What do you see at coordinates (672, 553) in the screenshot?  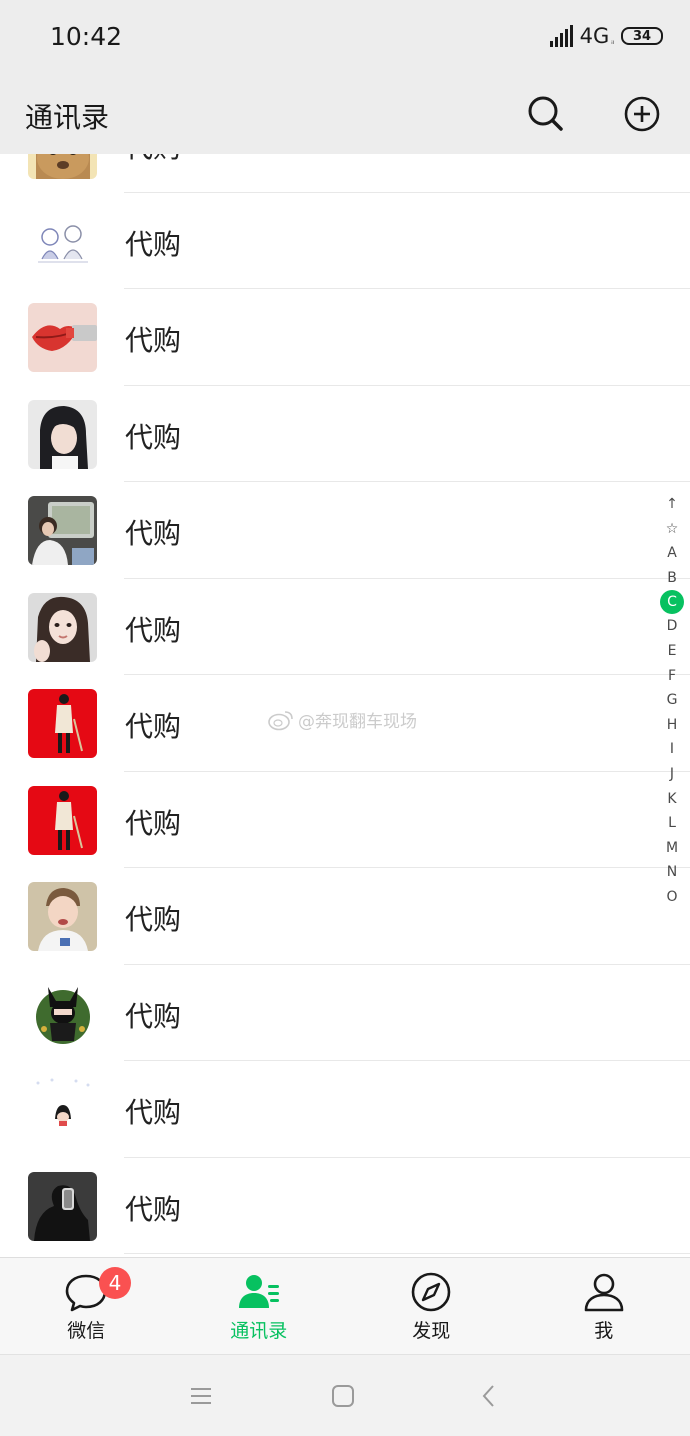 I see `index-letter: A` at bounding box center [672, 553].